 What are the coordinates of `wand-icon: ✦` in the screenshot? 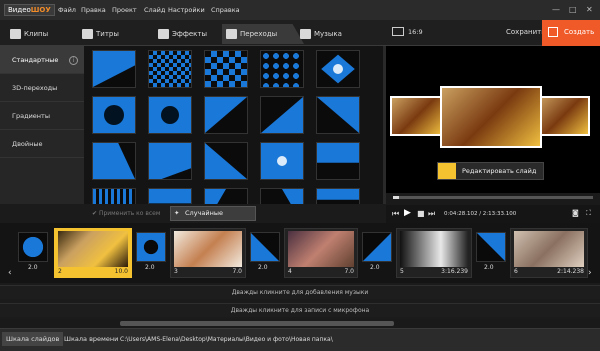 It's located at (177, 213).